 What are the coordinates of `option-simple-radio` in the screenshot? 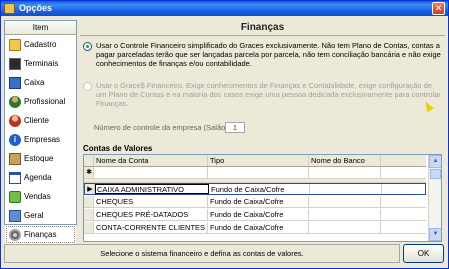 It's located at (87, 46).